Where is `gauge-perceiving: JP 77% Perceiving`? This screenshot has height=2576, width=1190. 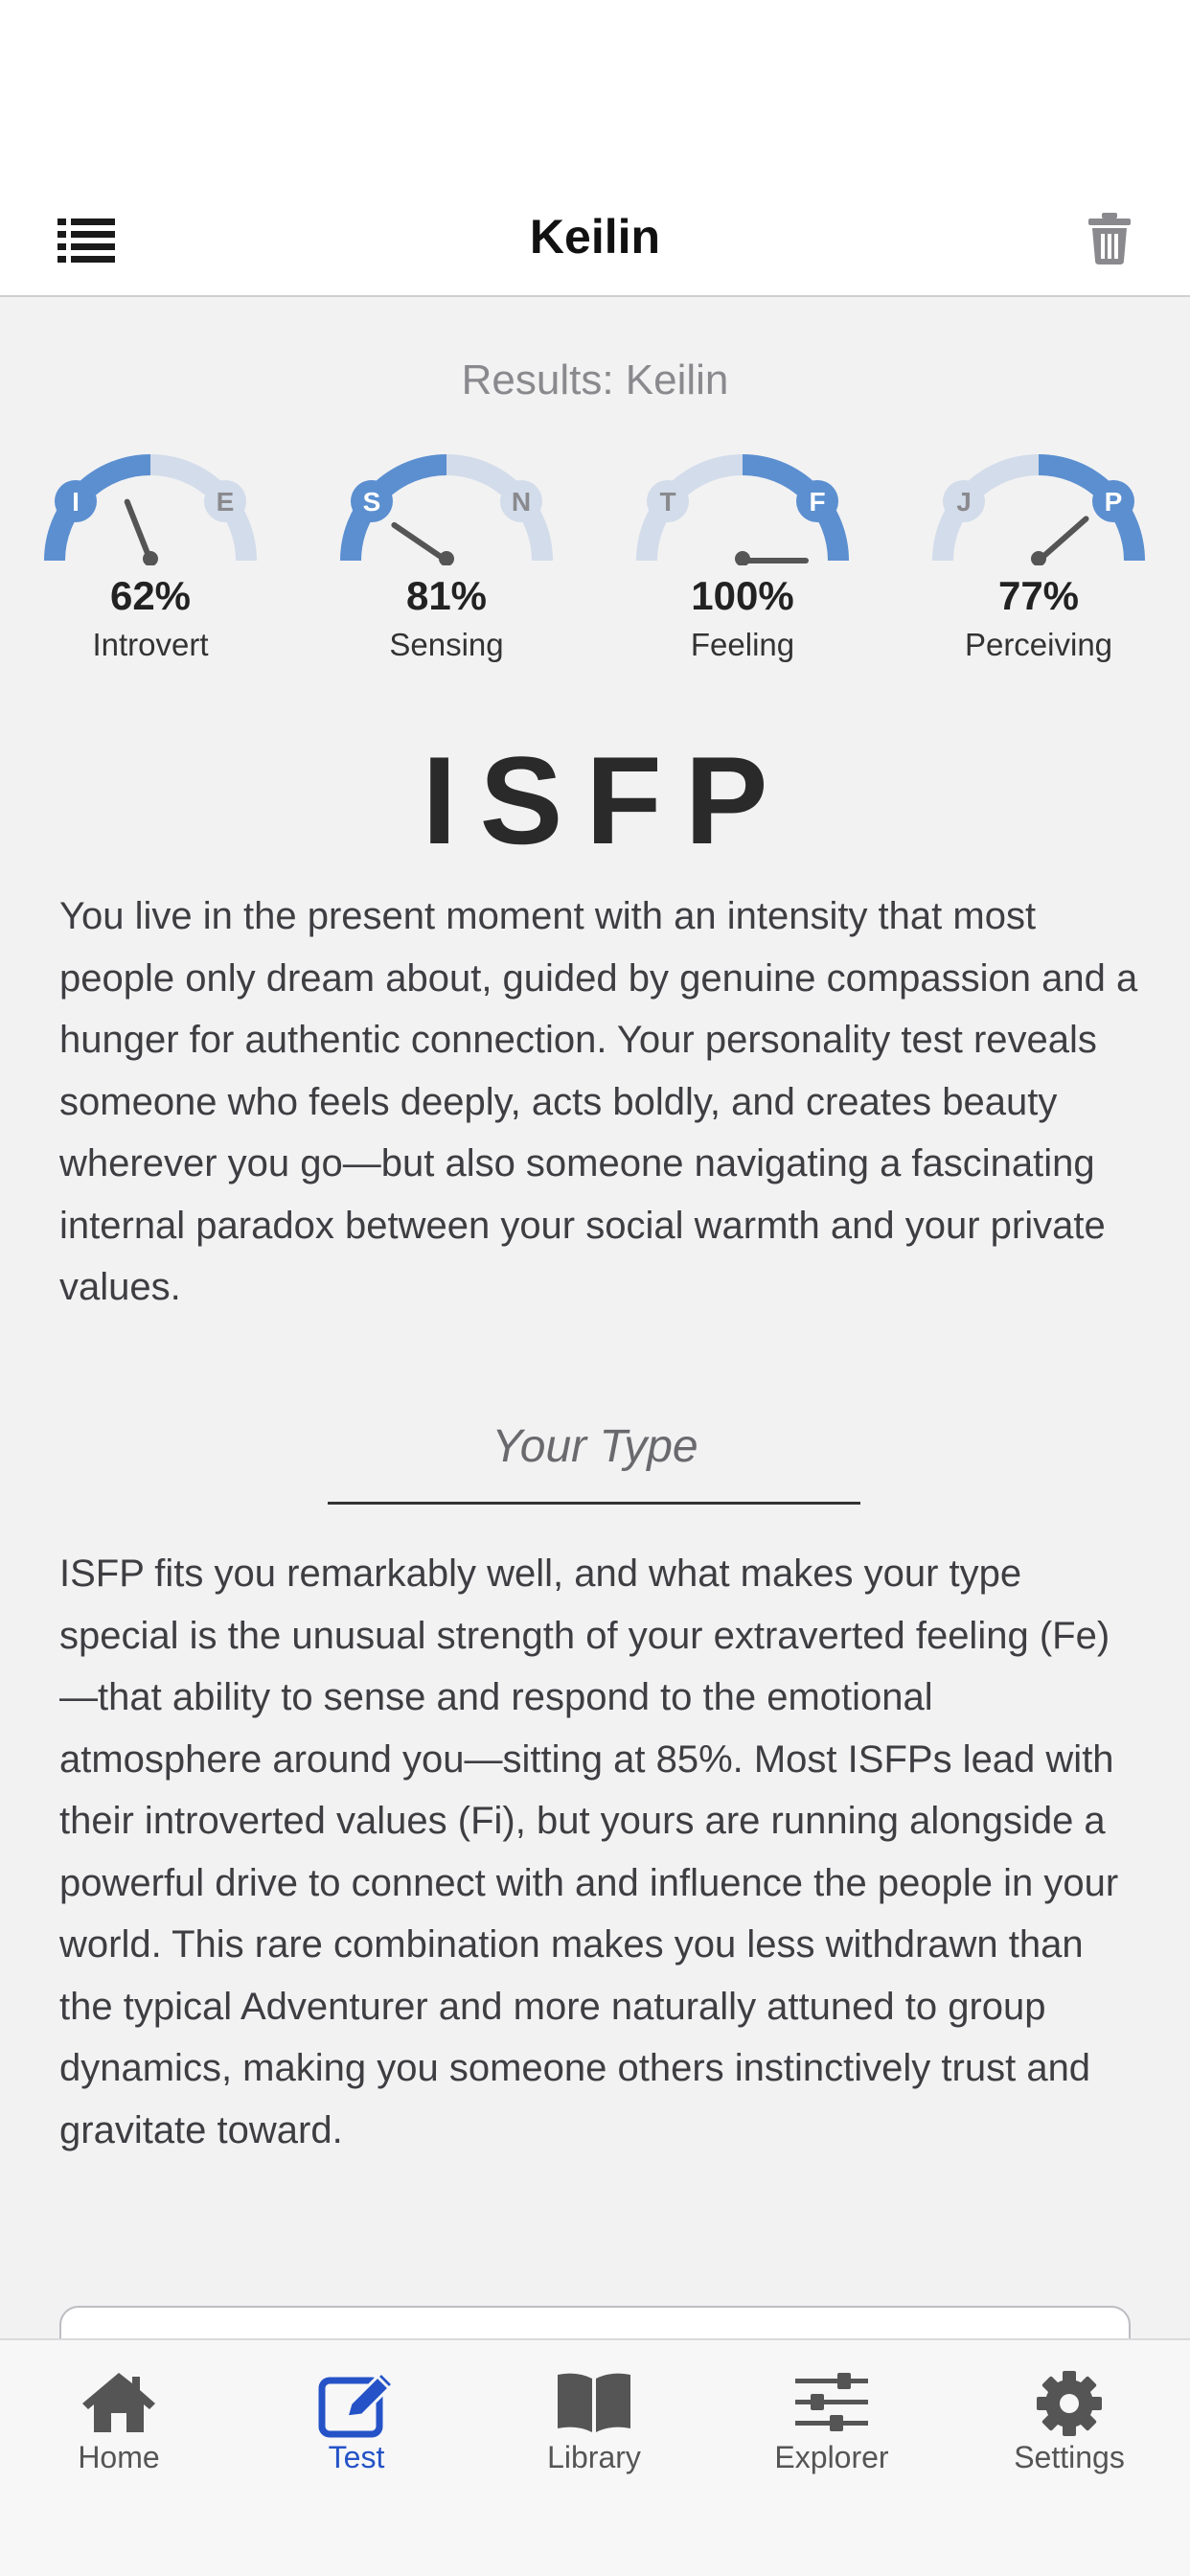 gauge-perceiving: JP 77% Perceiving is located at coordinates (1038, 560).